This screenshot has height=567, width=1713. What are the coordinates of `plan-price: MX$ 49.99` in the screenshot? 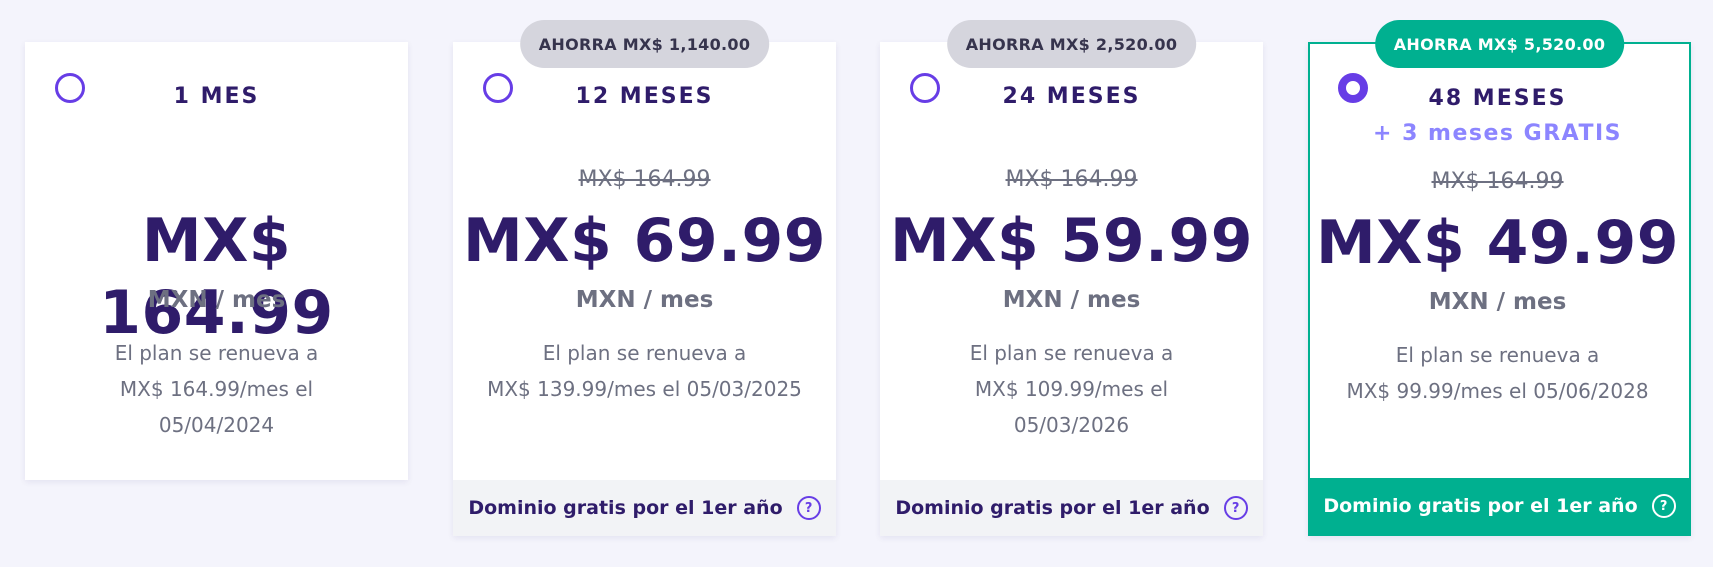 It's located at (1497, 243).